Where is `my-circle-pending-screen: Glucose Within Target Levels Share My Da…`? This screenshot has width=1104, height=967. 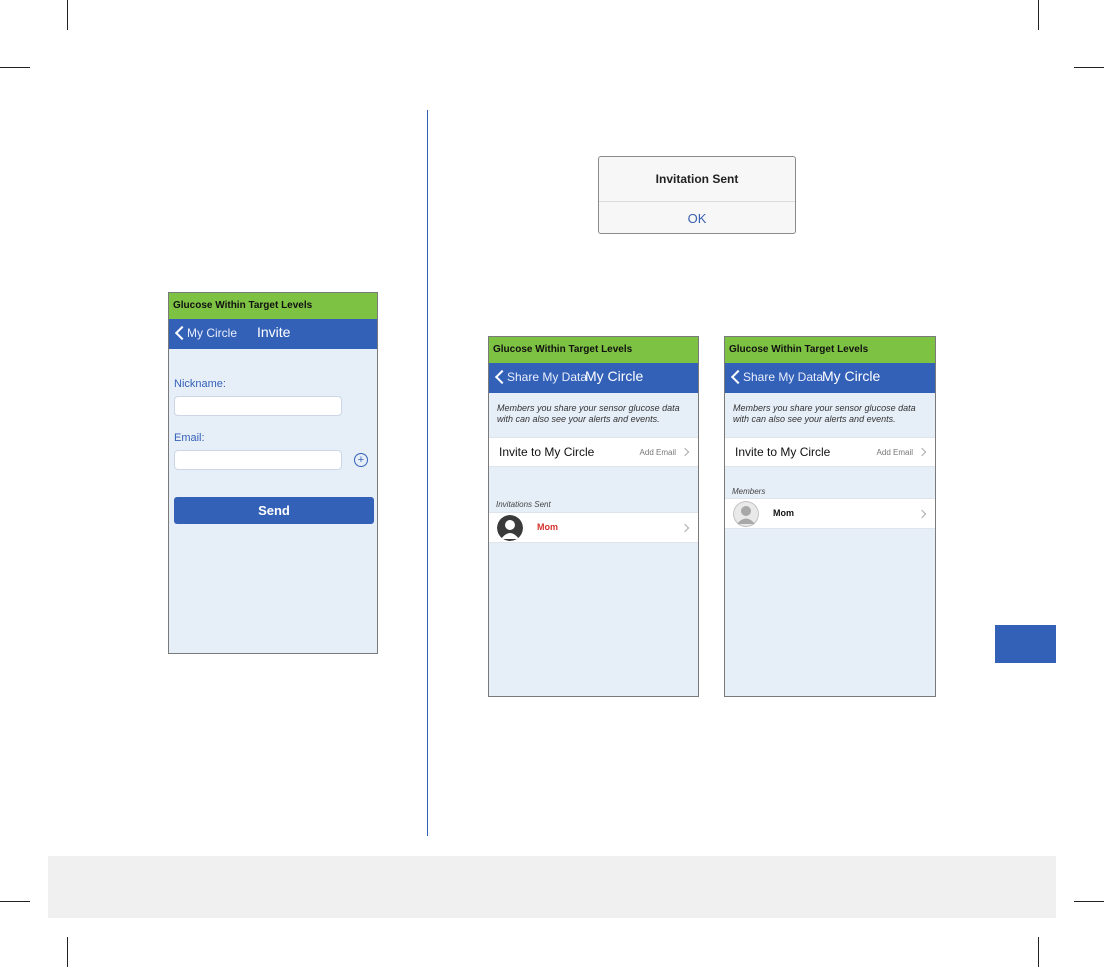
my-circle-pending-screen: Glucose Within Target Levels Share My Da… is located at coordinates (593, 516).